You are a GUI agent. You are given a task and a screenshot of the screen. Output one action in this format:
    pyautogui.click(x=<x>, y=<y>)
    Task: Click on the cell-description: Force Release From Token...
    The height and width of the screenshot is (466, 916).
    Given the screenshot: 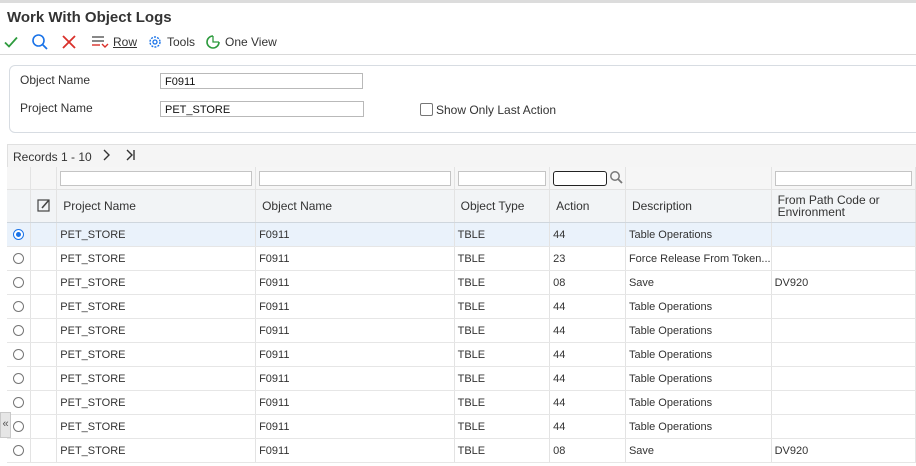 What is the action you would take?
    pyautogui.click(x=698, y=258)
    